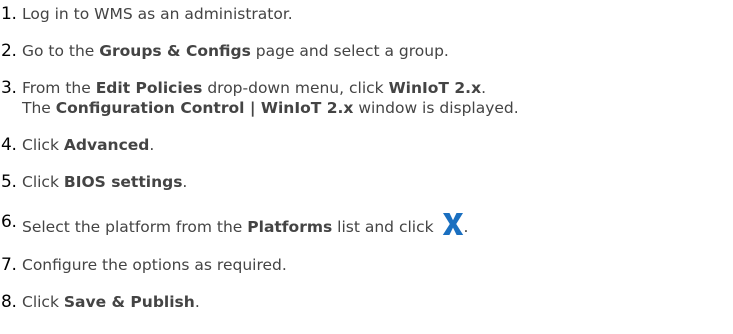  What do you see at coordinates (9, 51) in the screenshot?
I see `step-number: 2.` at bounding box center [9, 51].